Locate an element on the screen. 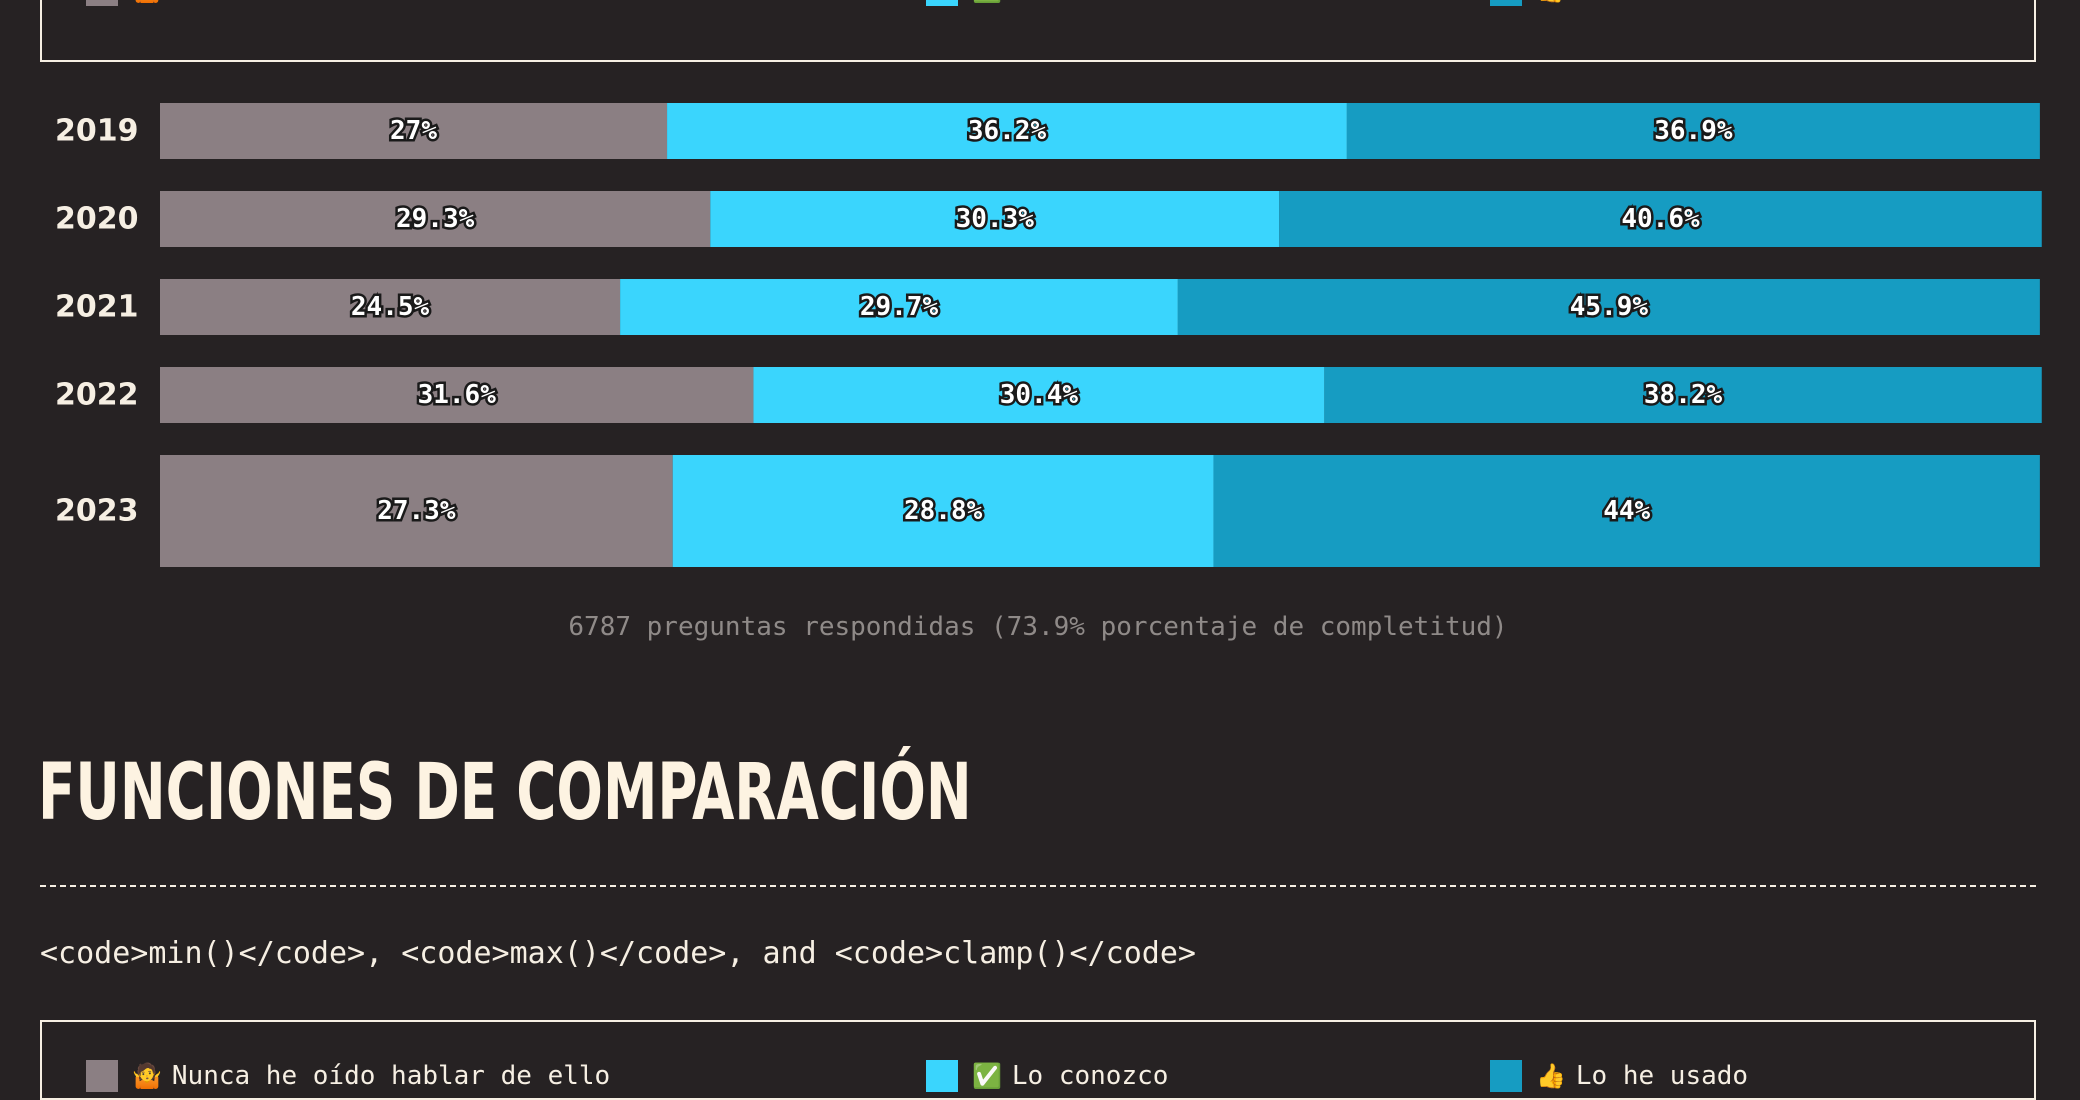  bar-value-label: 40.6% is located at coordinates (1660, 219).